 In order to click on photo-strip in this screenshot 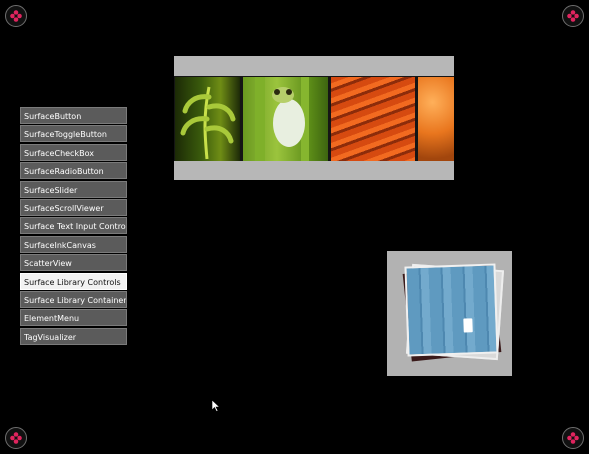, I will do `click(314, 118)`.